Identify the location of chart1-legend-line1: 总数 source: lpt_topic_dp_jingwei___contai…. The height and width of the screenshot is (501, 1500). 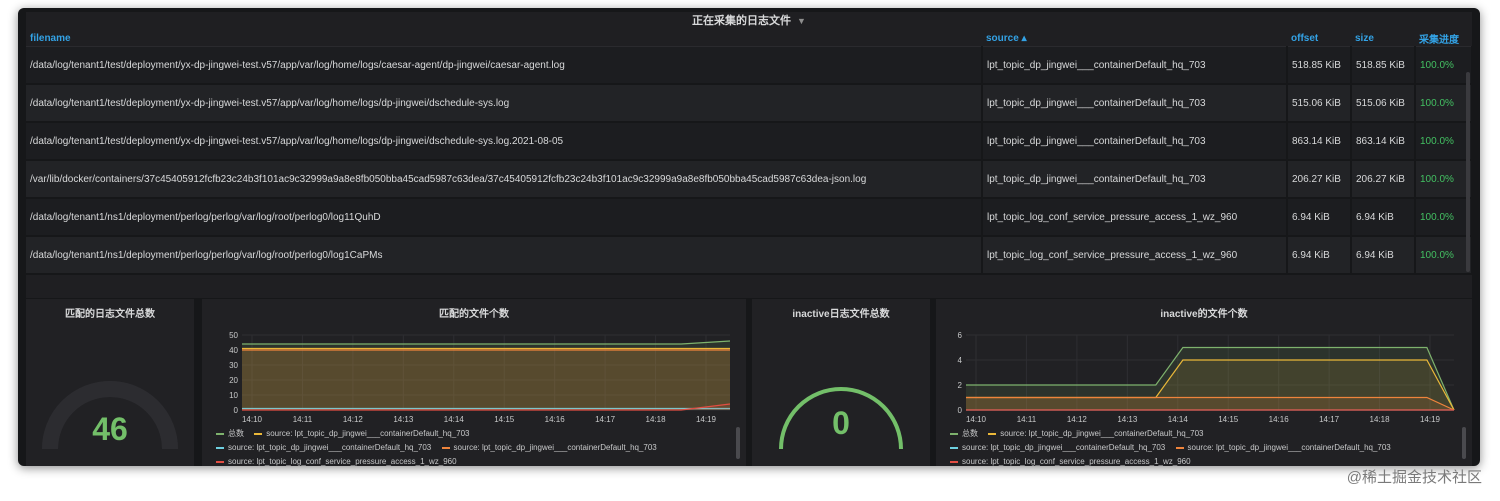
(471, 434).